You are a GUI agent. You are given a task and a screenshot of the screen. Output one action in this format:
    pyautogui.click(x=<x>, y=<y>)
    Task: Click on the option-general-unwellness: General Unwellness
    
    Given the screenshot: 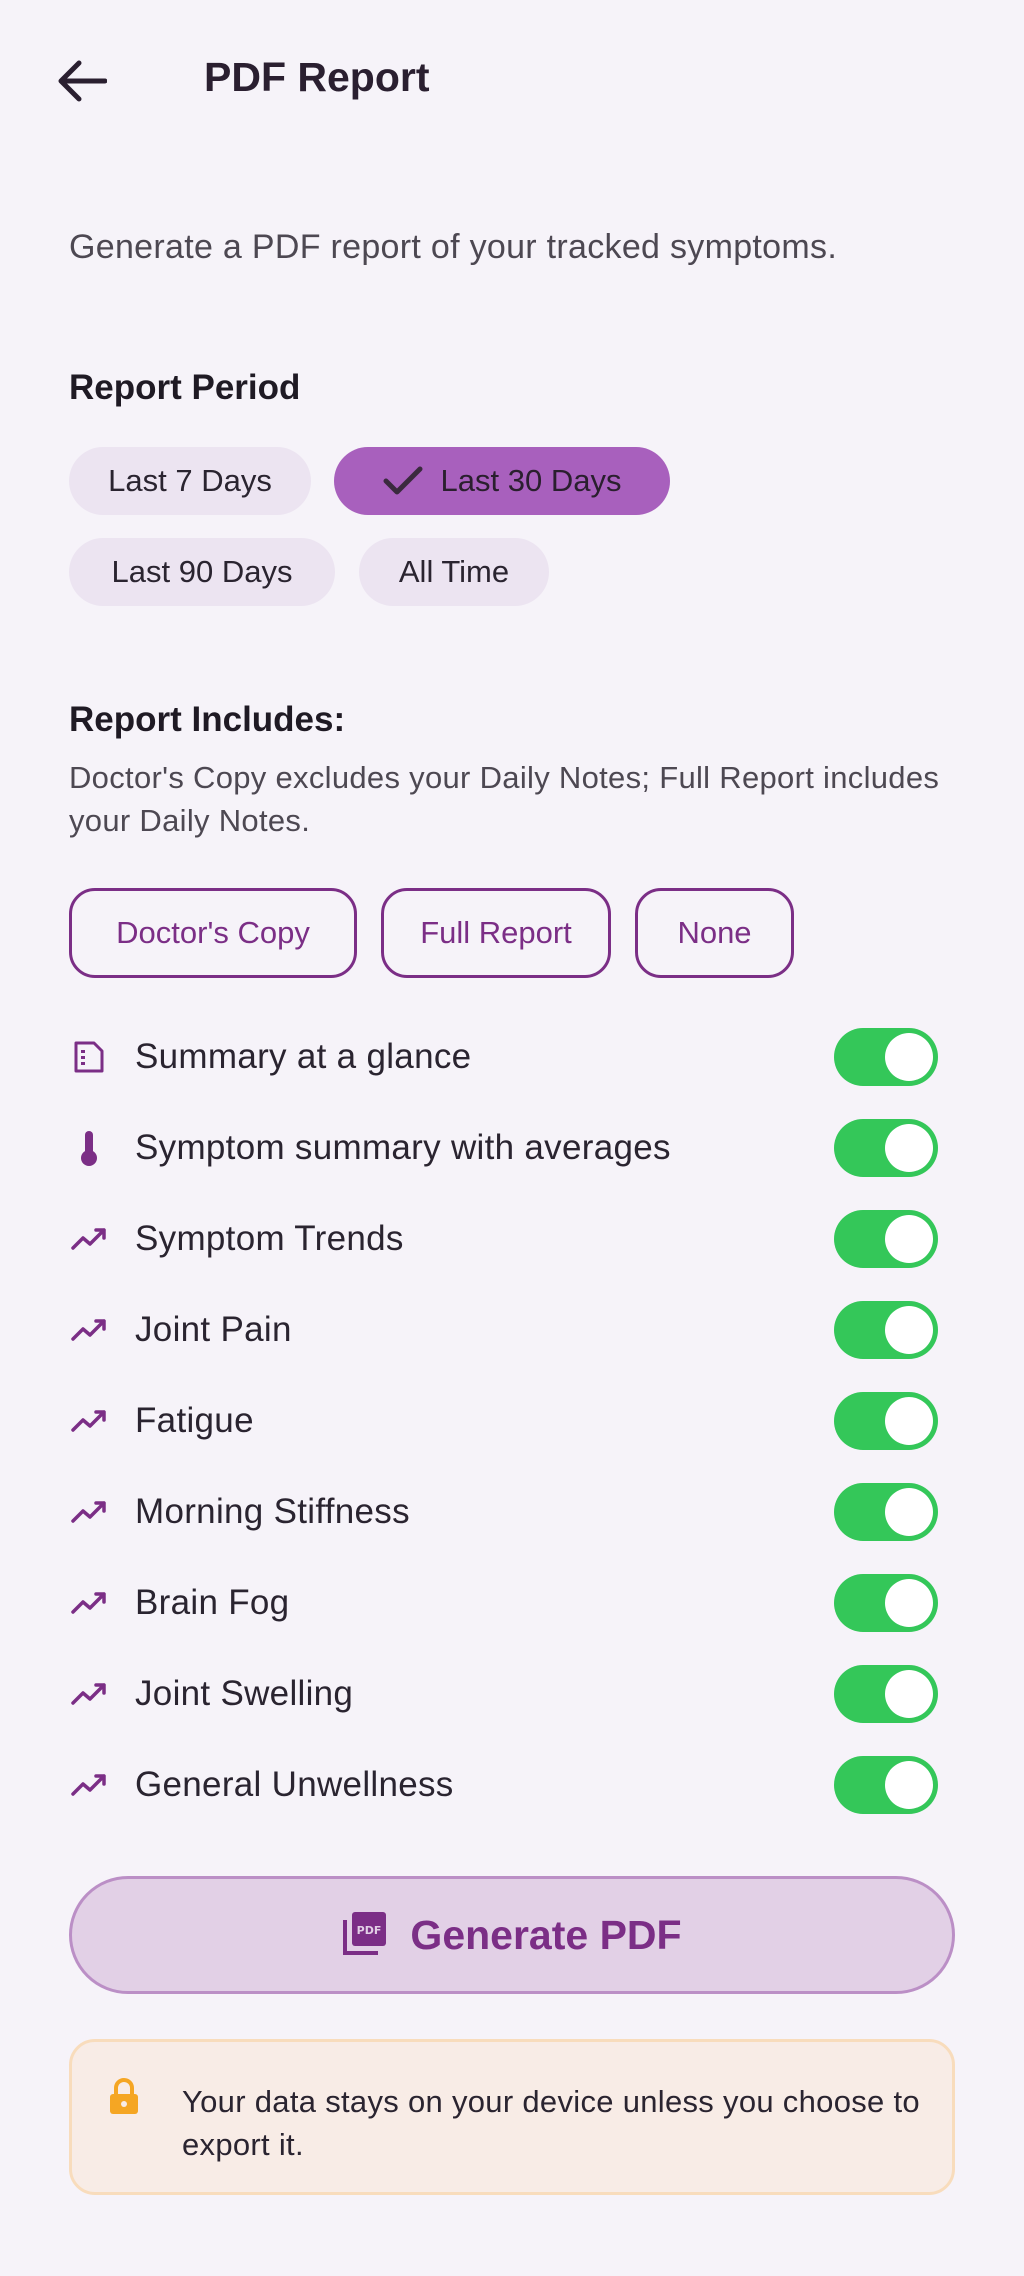 What is the action you would take?
    pyautogui.click(x=506, y=1785)
    